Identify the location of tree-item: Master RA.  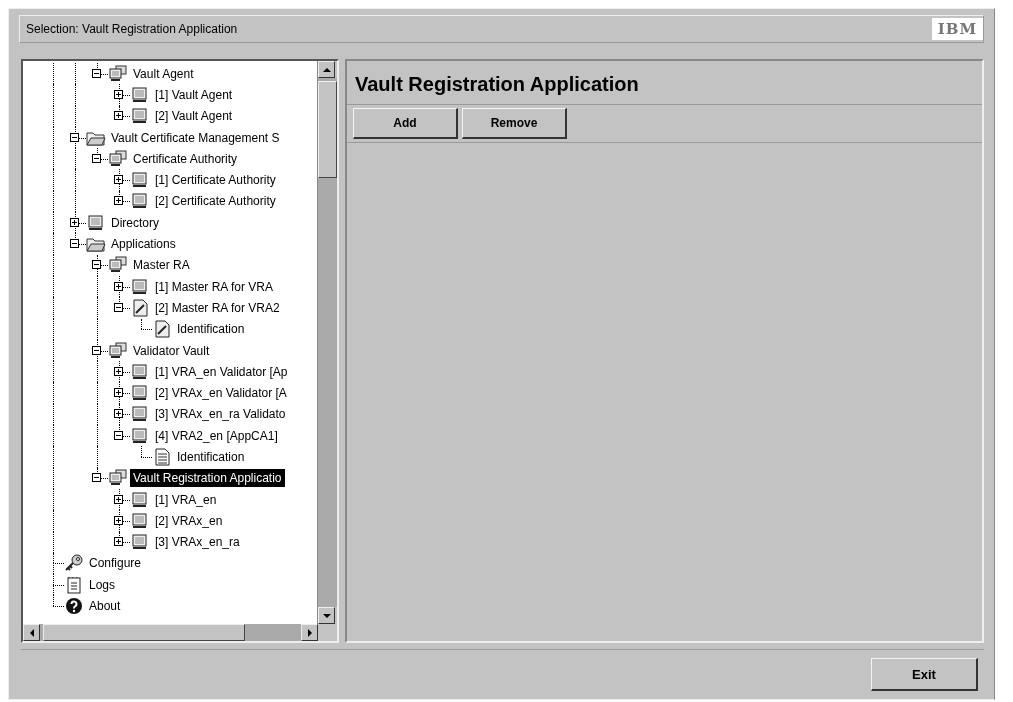
(161, 265).